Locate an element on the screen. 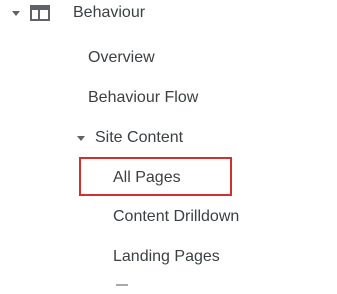 This screenshot has height=294, width=337. partial-text-fragment is located at coordinates (122, 285).